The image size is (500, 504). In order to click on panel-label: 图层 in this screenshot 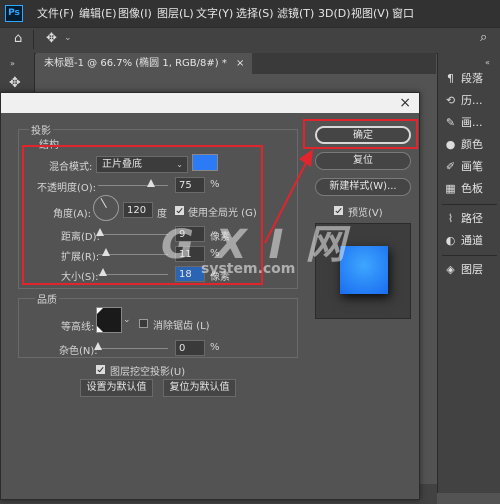, I will do `click(472, 269)`.